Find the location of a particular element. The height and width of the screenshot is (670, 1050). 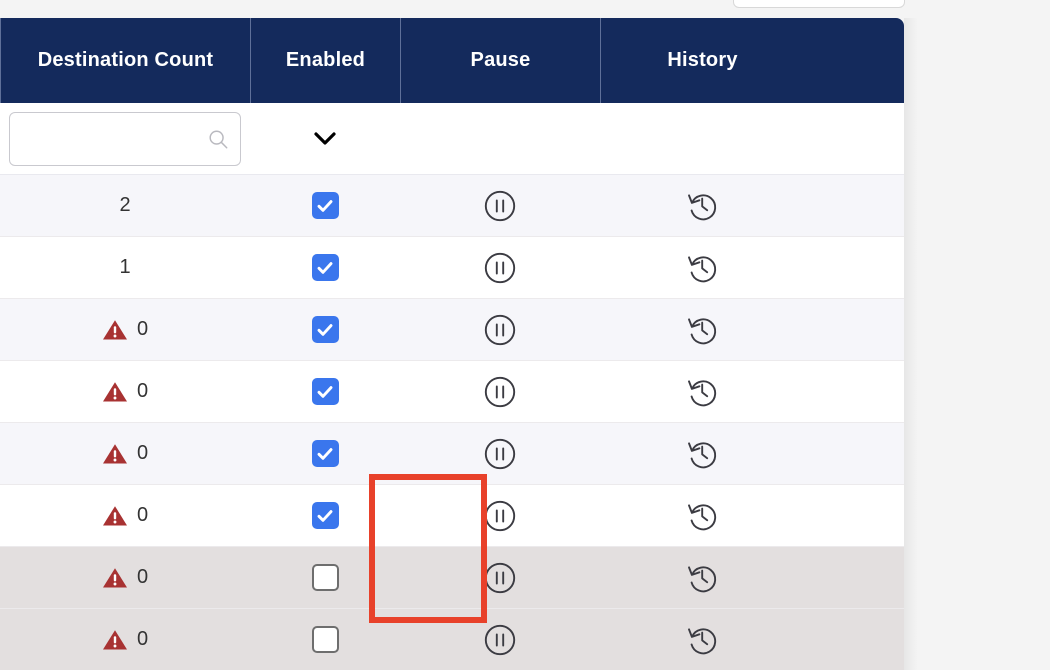

chevron-down-icon is located at coordinates (325, 141).